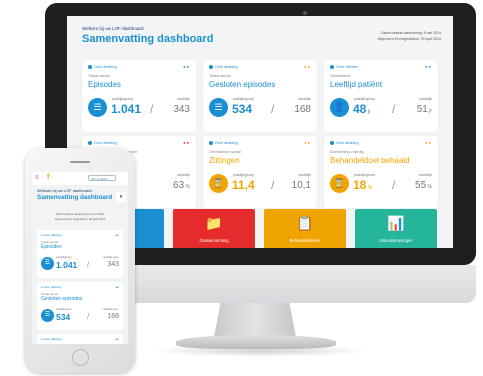  What do you see at coordinates (48, 177) in the screenshot?
I see `brand-logo: f` at bounding box center [48, 177].